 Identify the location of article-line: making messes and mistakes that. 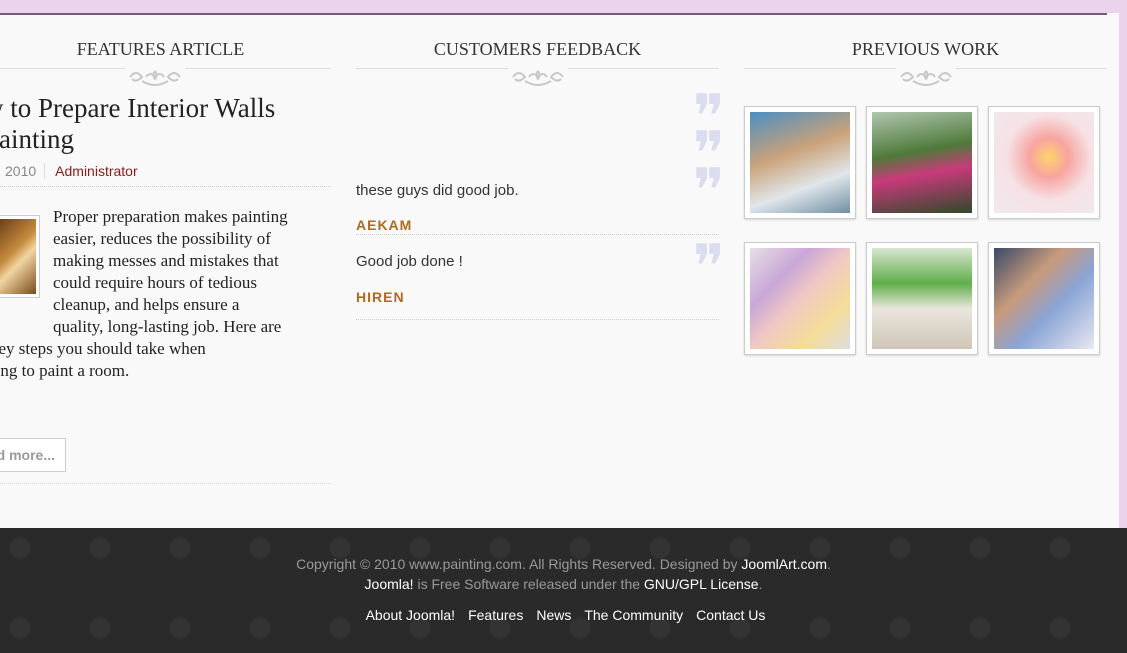
(166, 260).